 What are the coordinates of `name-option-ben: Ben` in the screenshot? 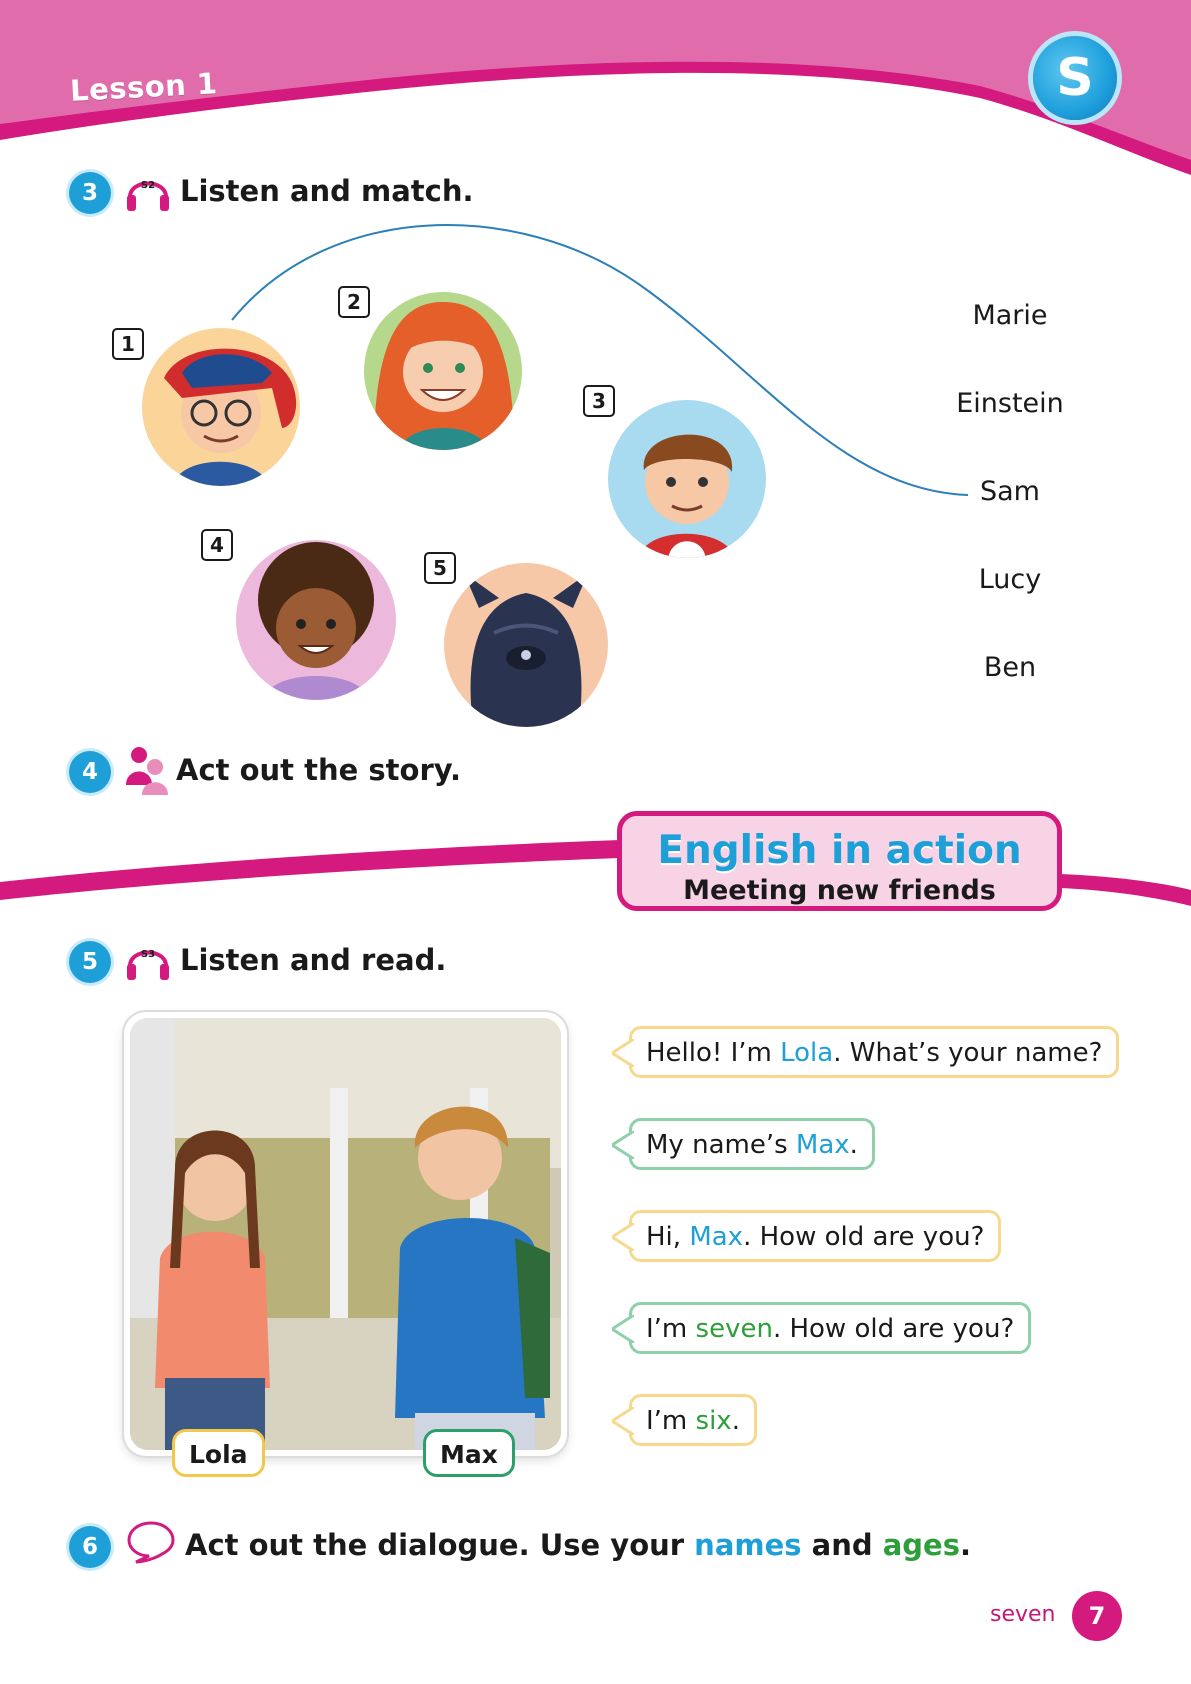 It's located at (1010, 667).